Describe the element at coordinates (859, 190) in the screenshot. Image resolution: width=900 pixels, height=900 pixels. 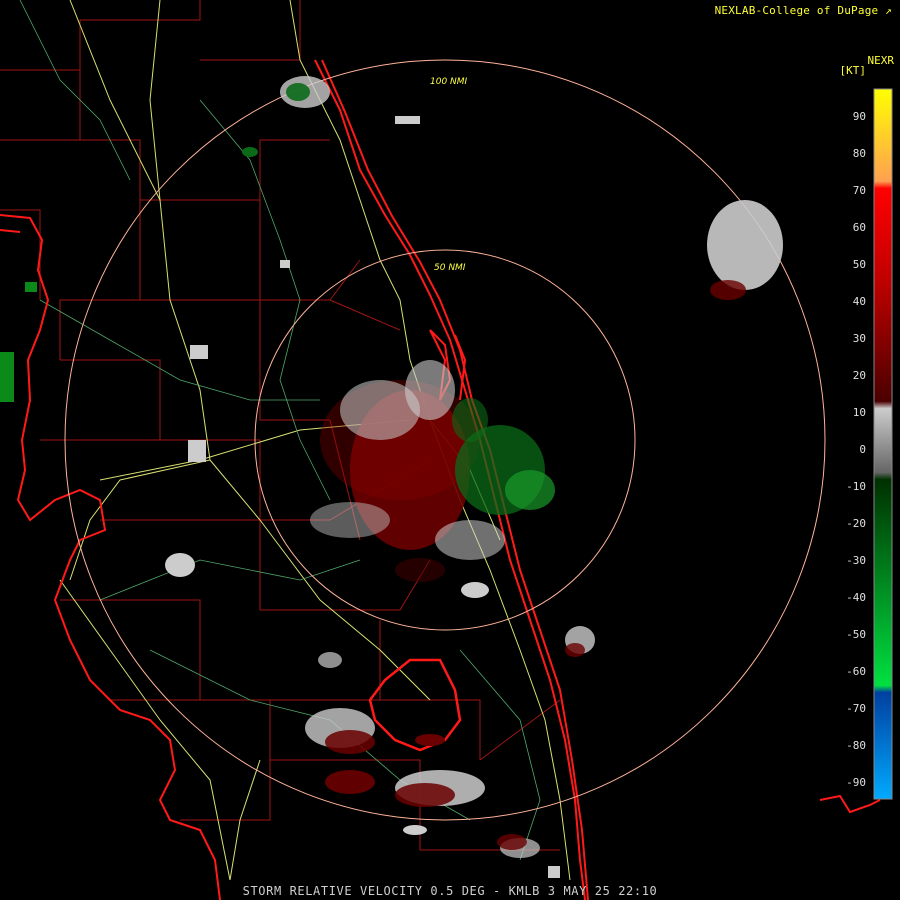
I see `colorbar-tick-70: 70` at that location.